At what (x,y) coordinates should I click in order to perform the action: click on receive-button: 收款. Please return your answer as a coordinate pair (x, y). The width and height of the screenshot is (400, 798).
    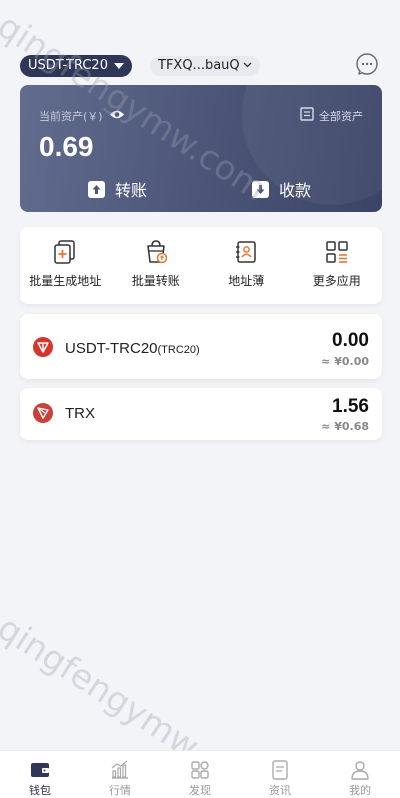
    Looking at the image, I should click on (281, 189).